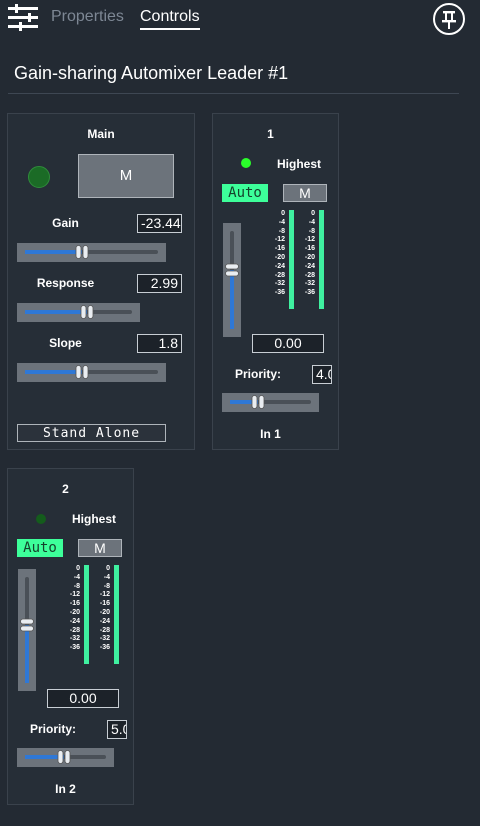 Image resolution: width=480 pixels, height=826 pixels. I want to click on channel-1-meter-scale-right: 0 -4 -8 -12 -16 -20 -24 -28 -32 -36, so click(305, 254).